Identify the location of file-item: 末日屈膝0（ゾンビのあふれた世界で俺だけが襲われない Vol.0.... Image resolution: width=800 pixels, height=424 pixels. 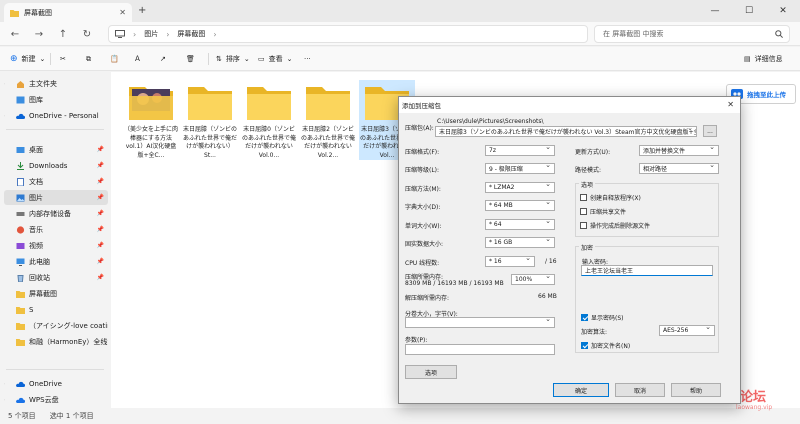
(269, 120).